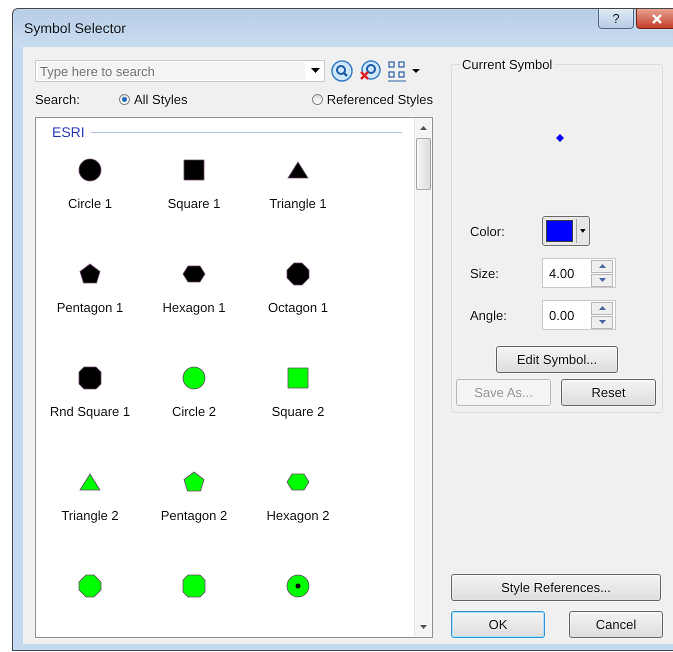 The width and height of the screenshot is (673, 652). I want to click on view-options-icon, so click(404, 71).